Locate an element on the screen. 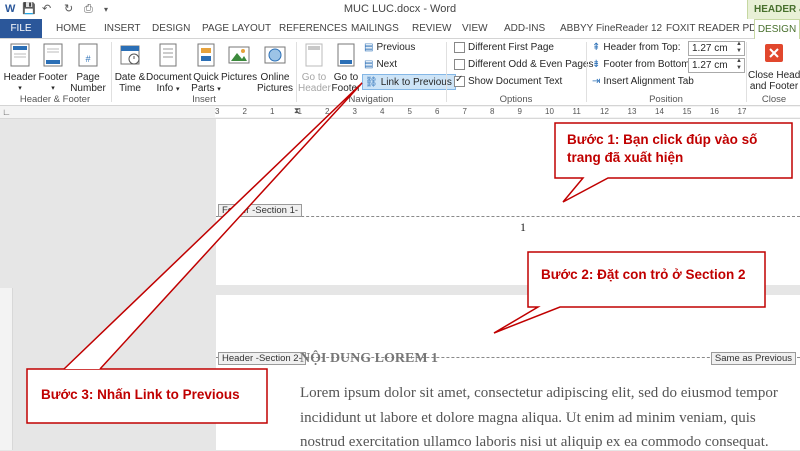 This screenshot has height=451, width=800. step2-callout-bubble is located at coordinates (629, 292).